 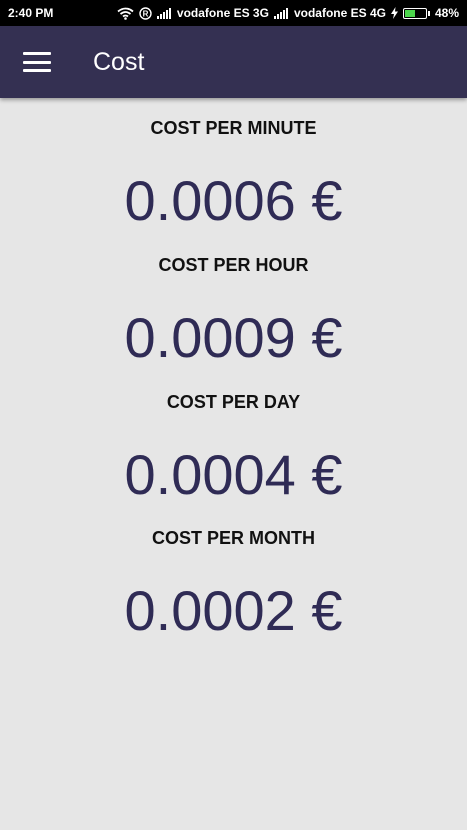 I want to click on cost-per-minute-label: COST PER MINUTE, so click(x=233, y=128).